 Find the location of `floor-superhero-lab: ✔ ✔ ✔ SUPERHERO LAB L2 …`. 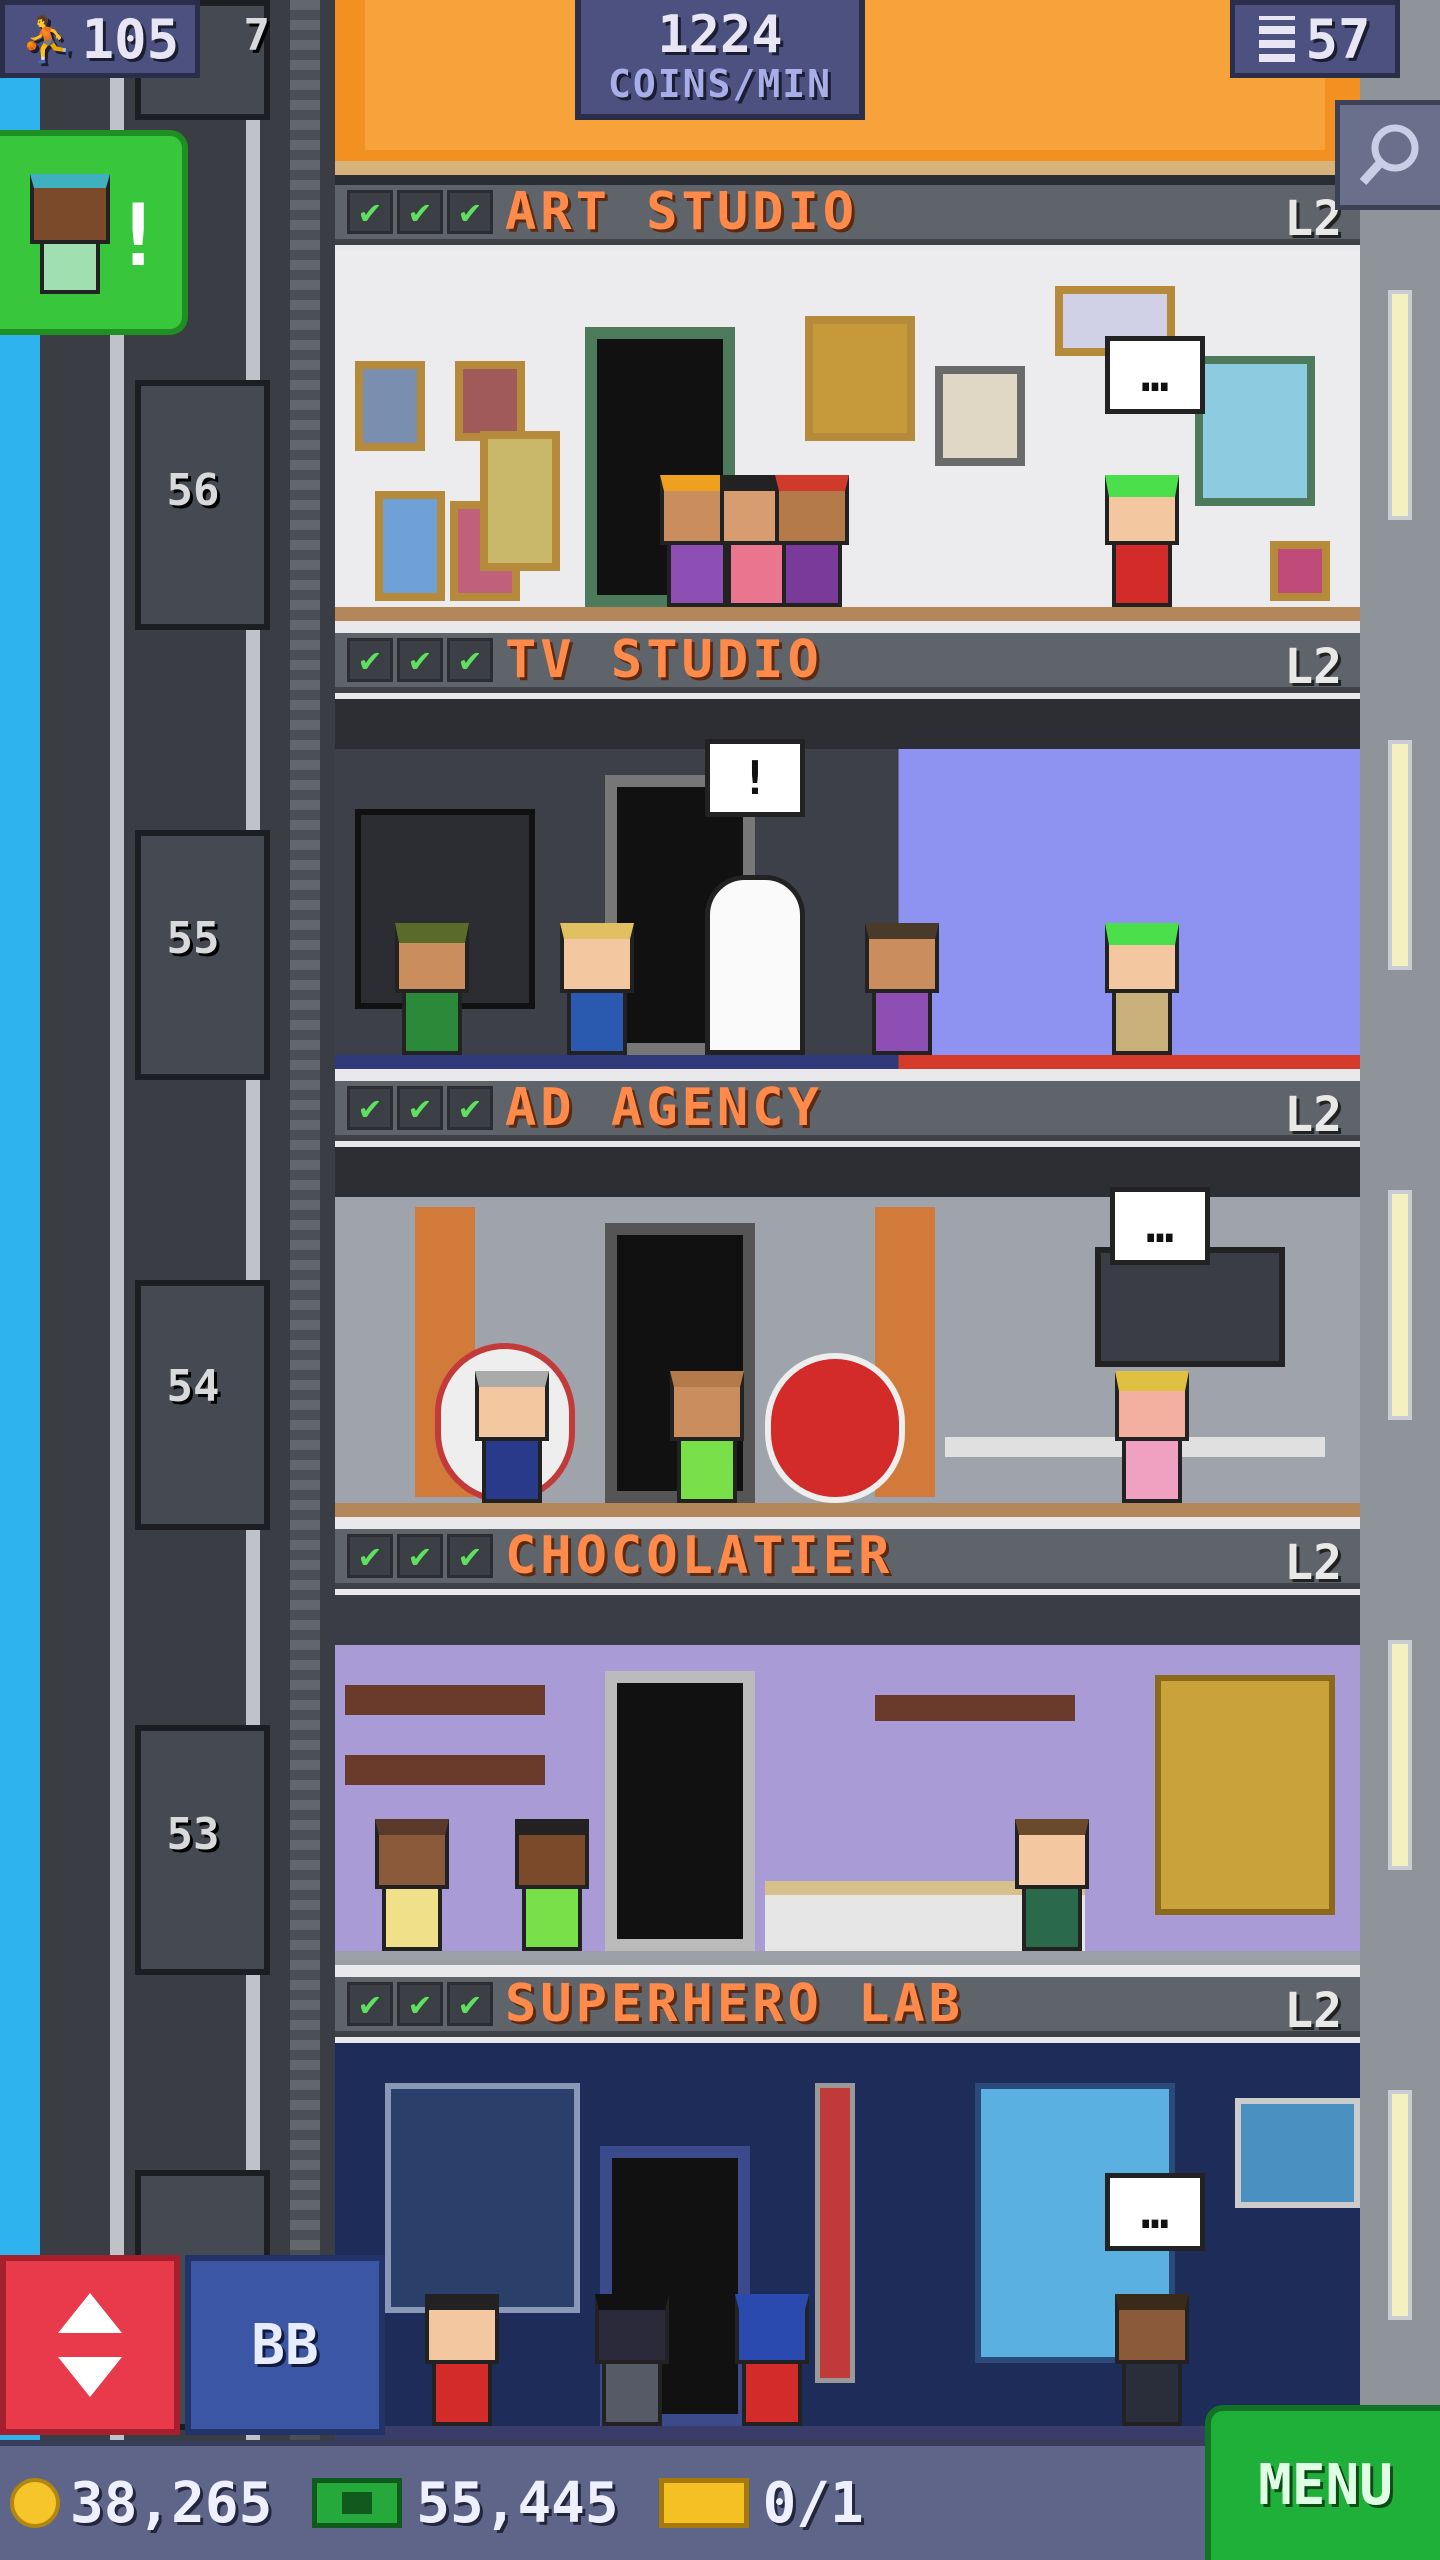

floor-superhero-lab: ✔ ✔ ✔ SUPERHERO LAB L2 … is located at coordinates (847, 2208).